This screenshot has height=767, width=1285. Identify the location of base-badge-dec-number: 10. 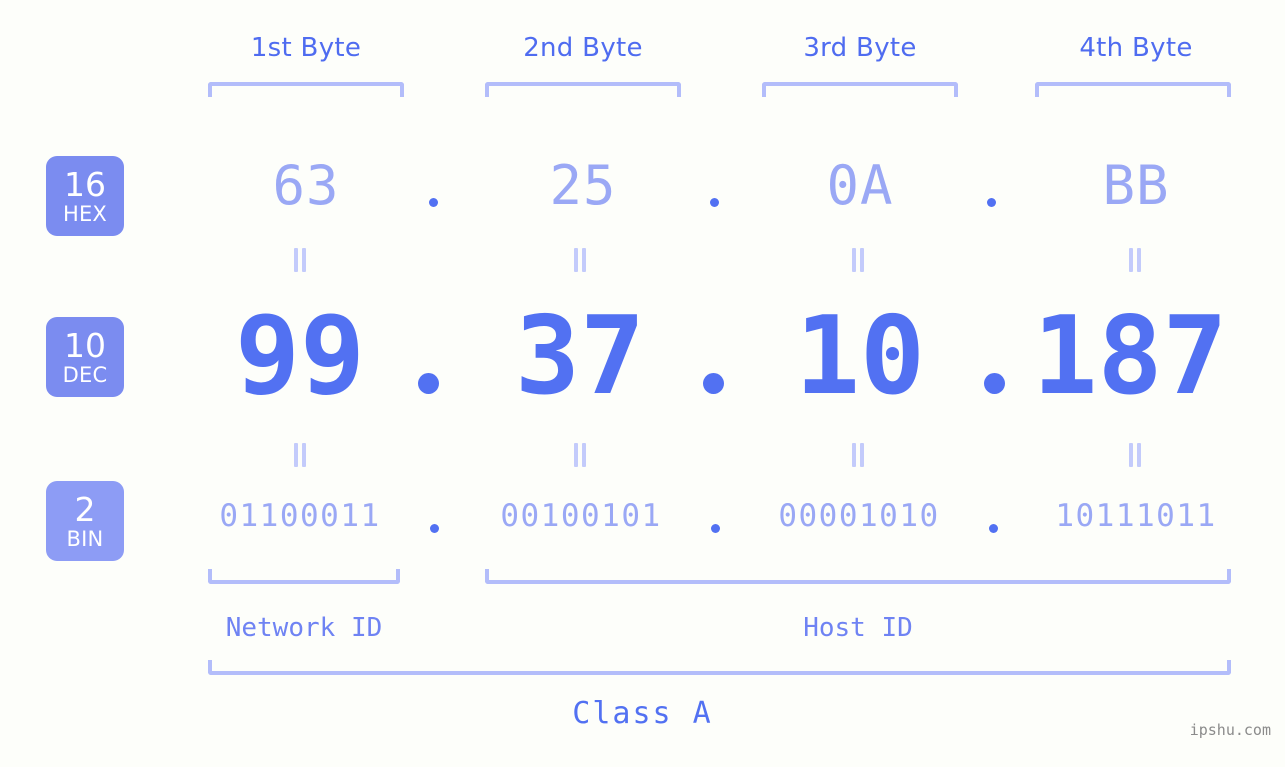
(85, 345).